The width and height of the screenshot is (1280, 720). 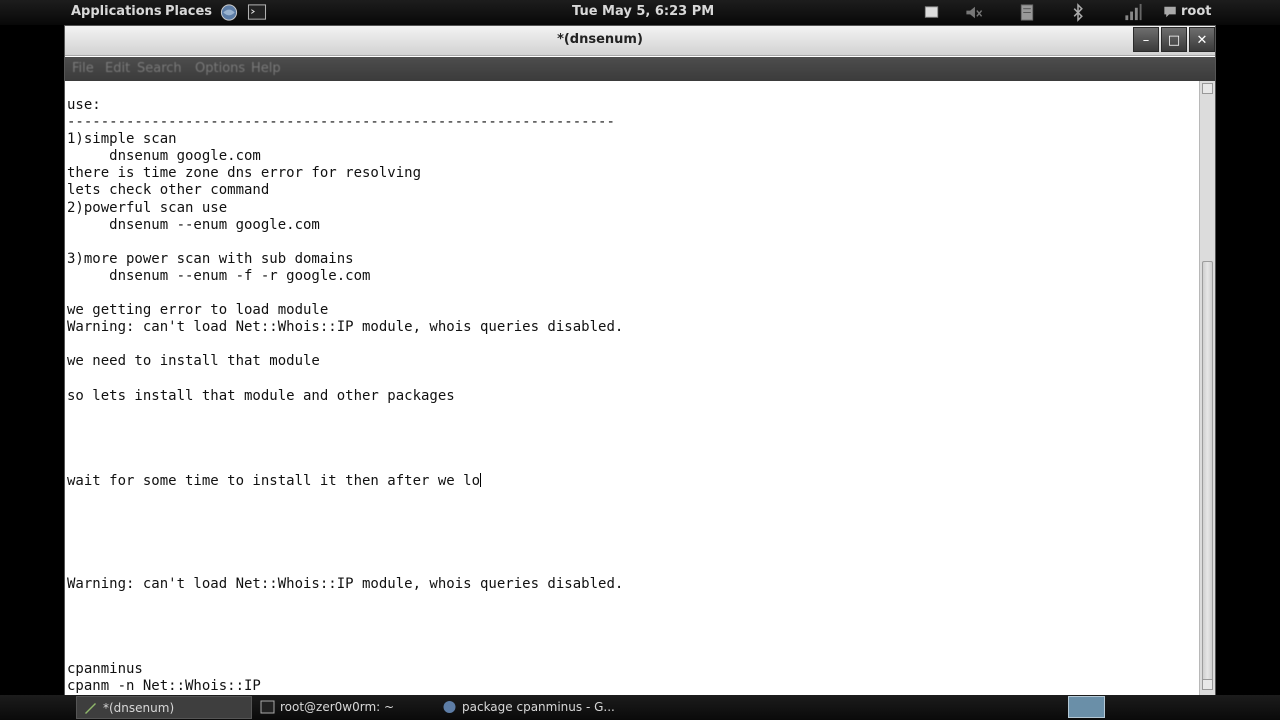 What do you see at coordinates (139, 708) in the screenshot?
I see `task-label: *(dnsenum)` at bounding box center [139, 708].